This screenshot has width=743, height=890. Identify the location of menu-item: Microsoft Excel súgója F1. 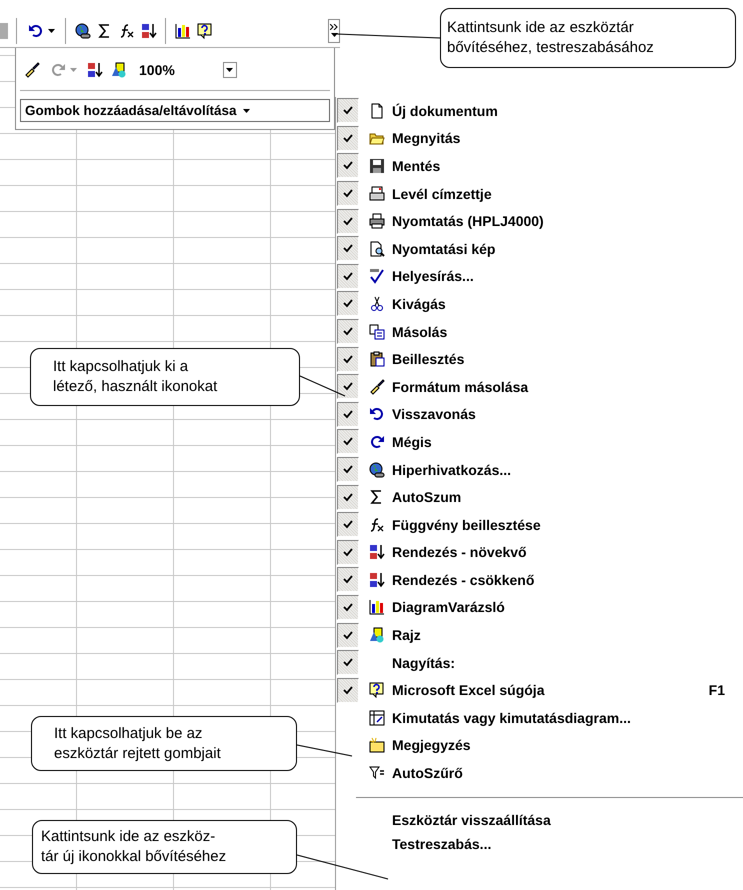
(539, 690).